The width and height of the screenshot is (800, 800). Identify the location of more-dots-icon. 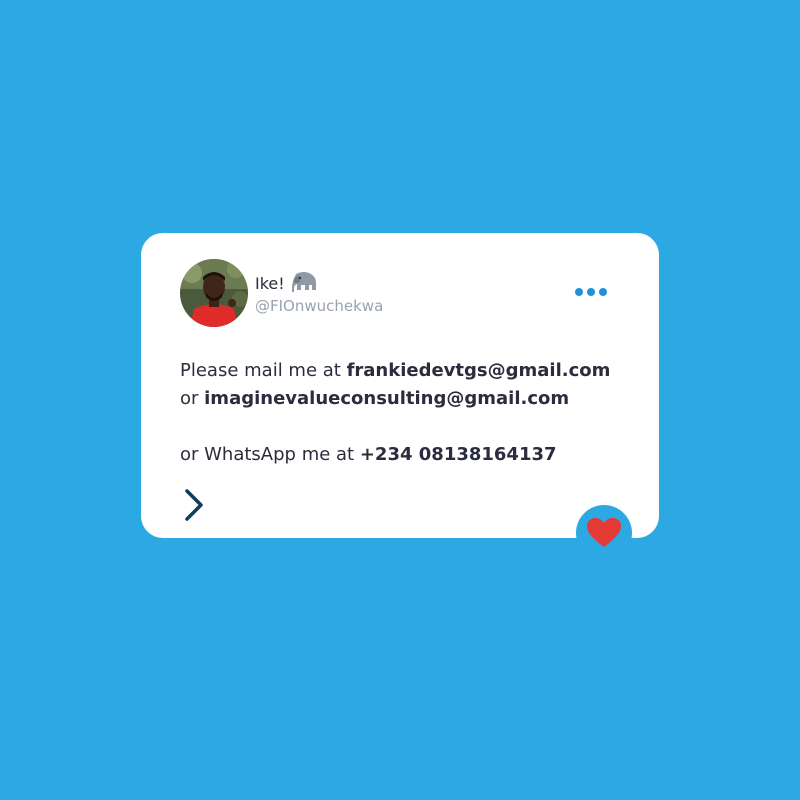
(579, 292).